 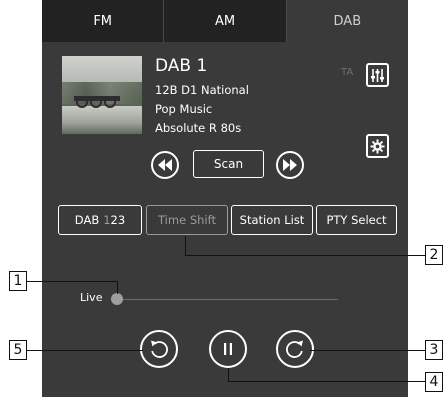 I want to click on callout-5-leader, so click(x=85, y=351).